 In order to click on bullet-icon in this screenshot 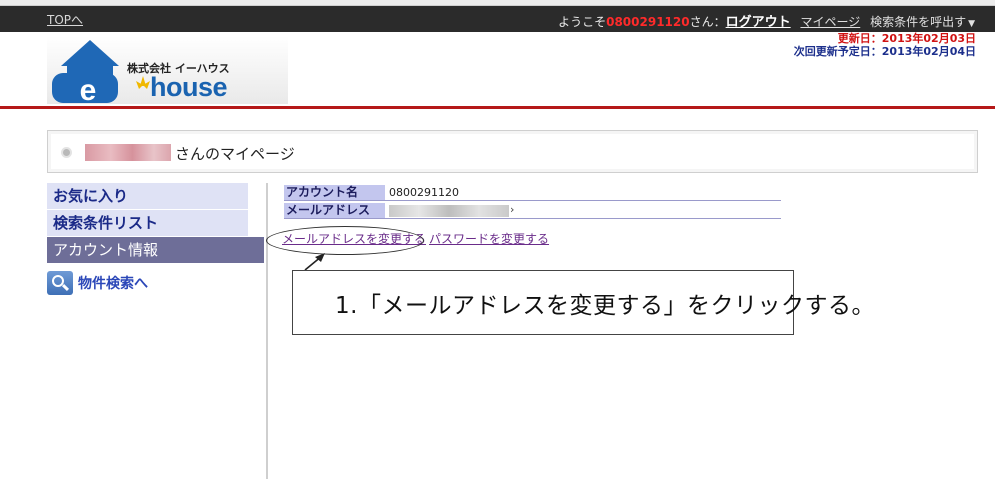, I will do `click(66, 152)`.